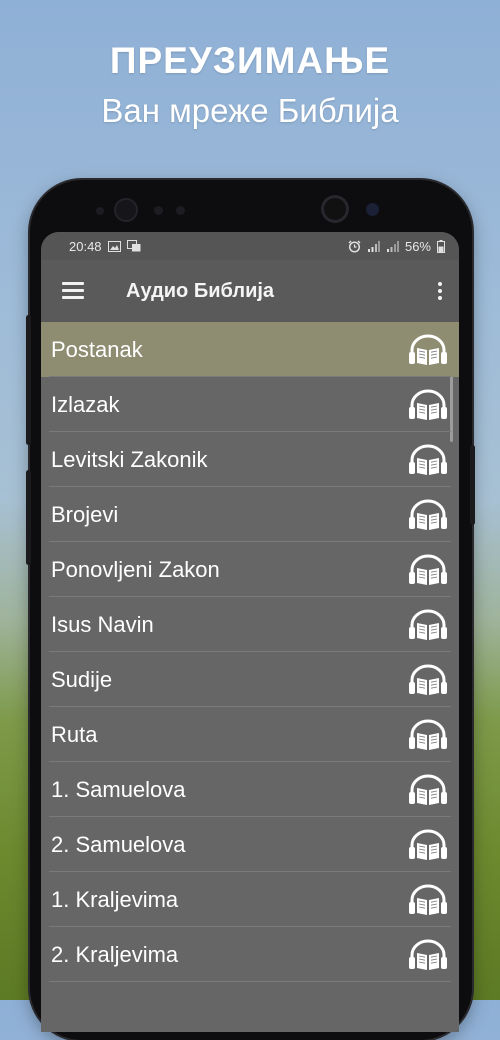 Image resolution: width=500 pixels, height=1040 pixels. I want to click on light-sensor, so click(180, 210).